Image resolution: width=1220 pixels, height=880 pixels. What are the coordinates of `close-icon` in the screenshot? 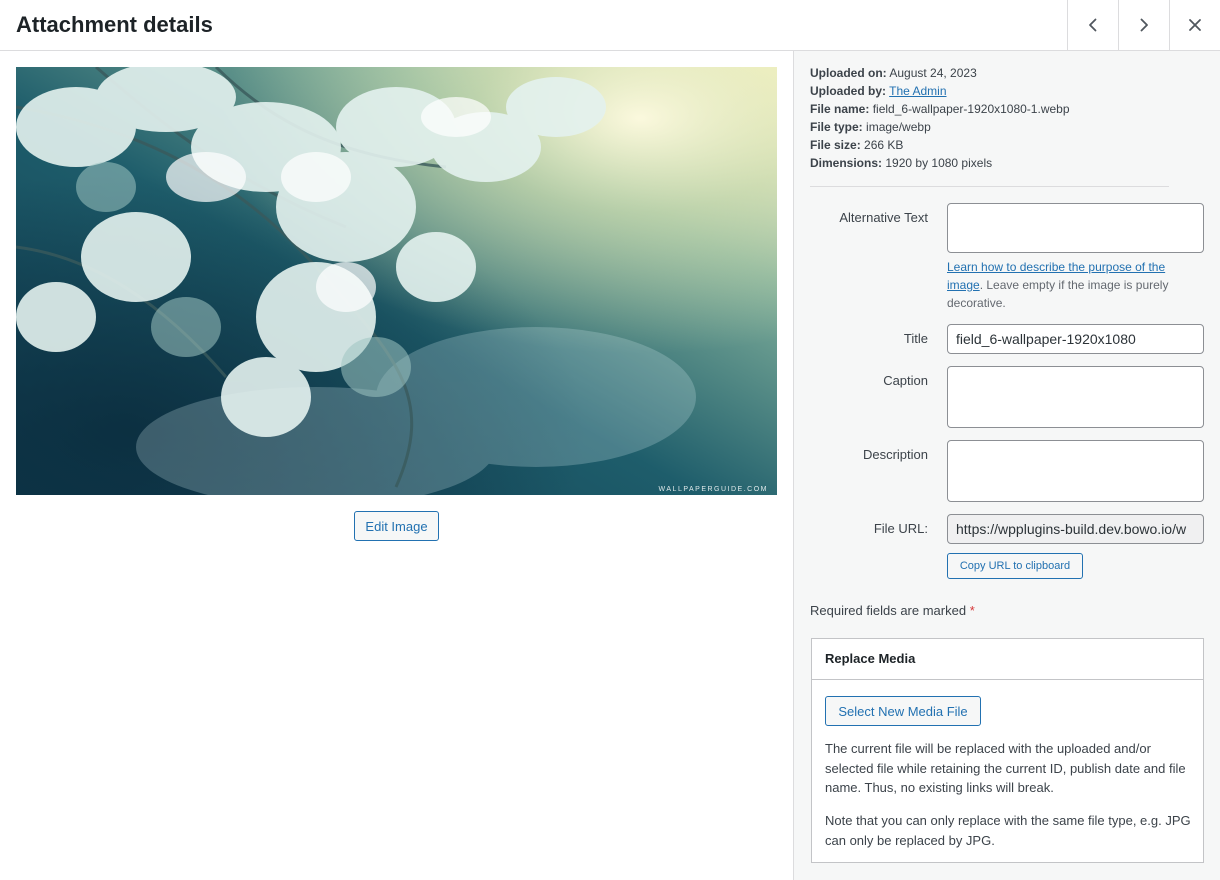 It's located at (1195, 25).